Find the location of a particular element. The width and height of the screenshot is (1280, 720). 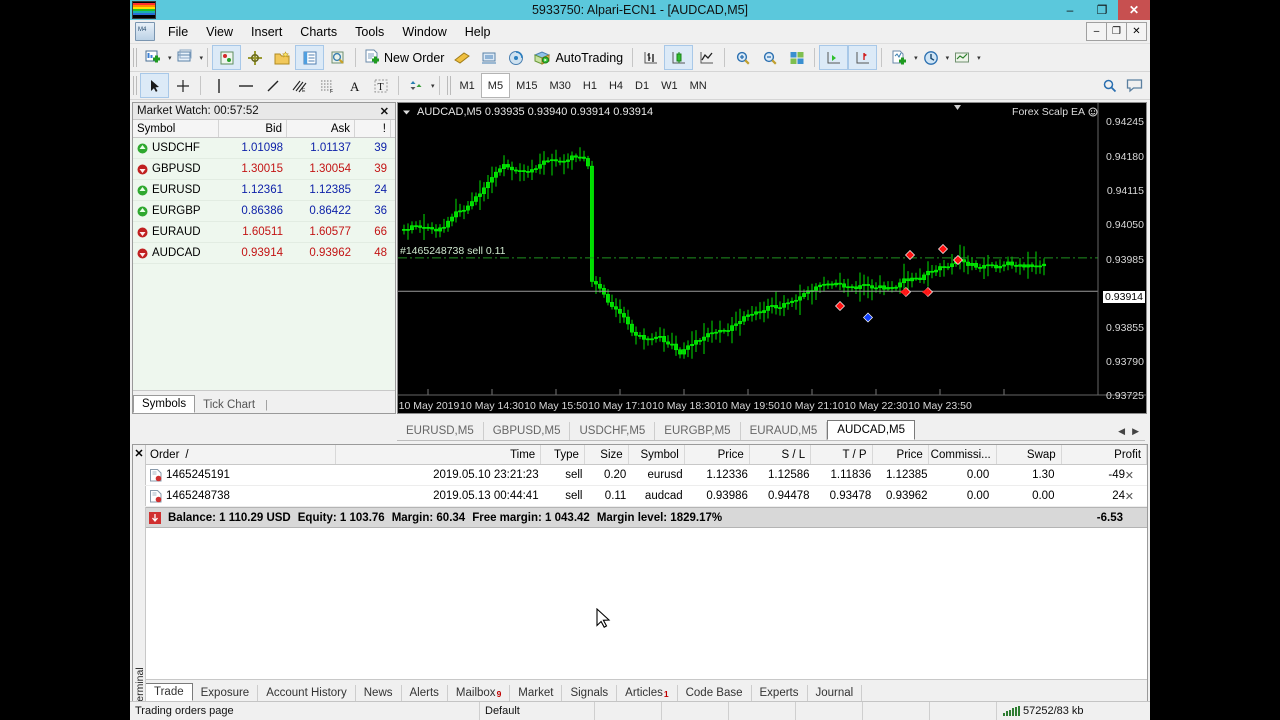

terminal-tab: Articles 1 is located at coordinates (647, 693).